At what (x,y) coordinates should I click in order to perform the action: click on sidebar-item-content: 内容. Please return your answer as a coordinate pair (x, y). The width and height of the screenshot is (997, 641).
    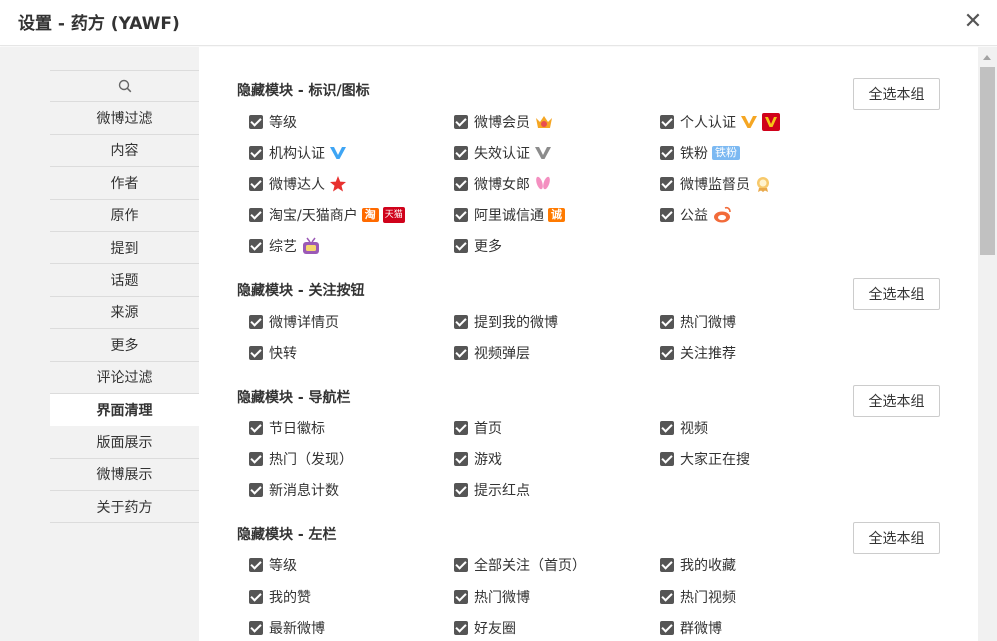
    Looking at the image, I should click on (124, 151).